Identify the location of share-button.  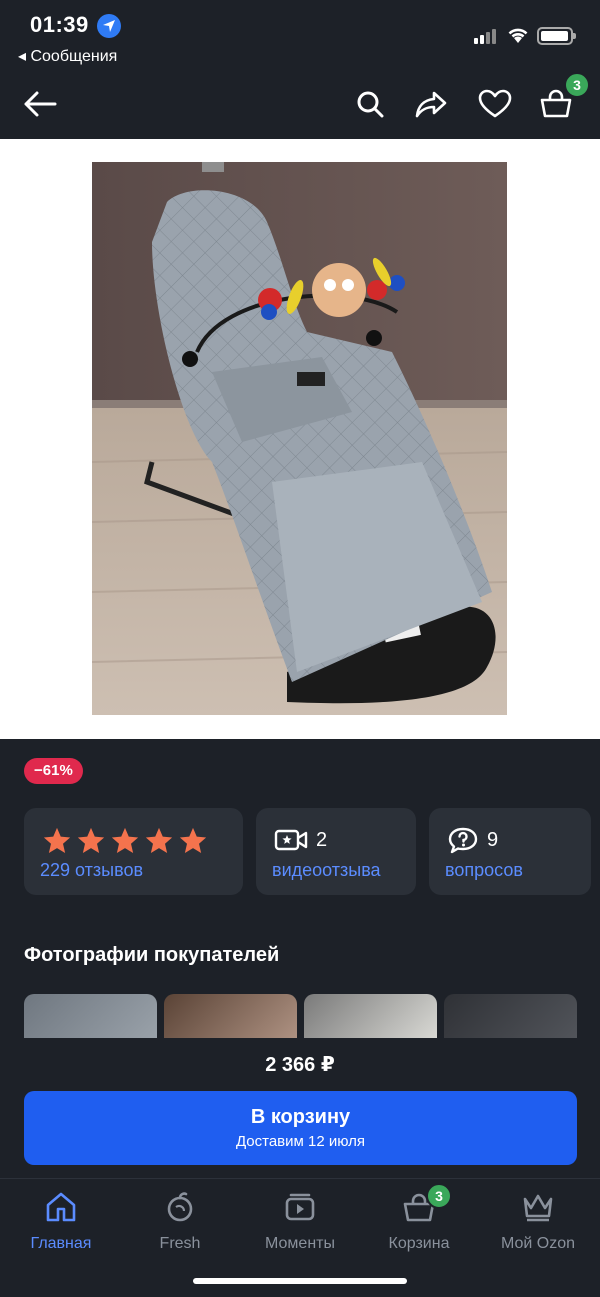
(431, 104).